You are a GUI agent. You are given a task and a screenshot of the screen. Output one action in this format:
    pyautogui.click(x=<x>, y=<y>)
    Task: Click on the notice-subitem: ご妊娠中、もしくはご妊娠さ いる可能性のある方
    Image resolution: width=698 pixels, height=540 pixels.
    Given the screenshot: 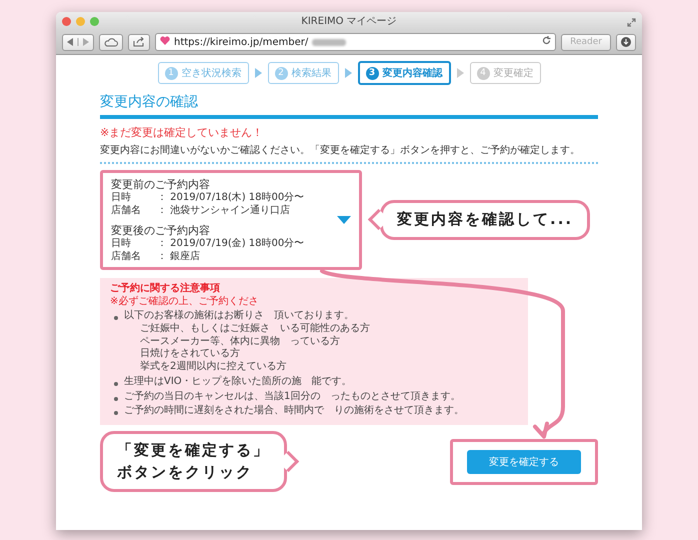 What is the action you would take?
    pyautogui.click(x=255, y=329)
    